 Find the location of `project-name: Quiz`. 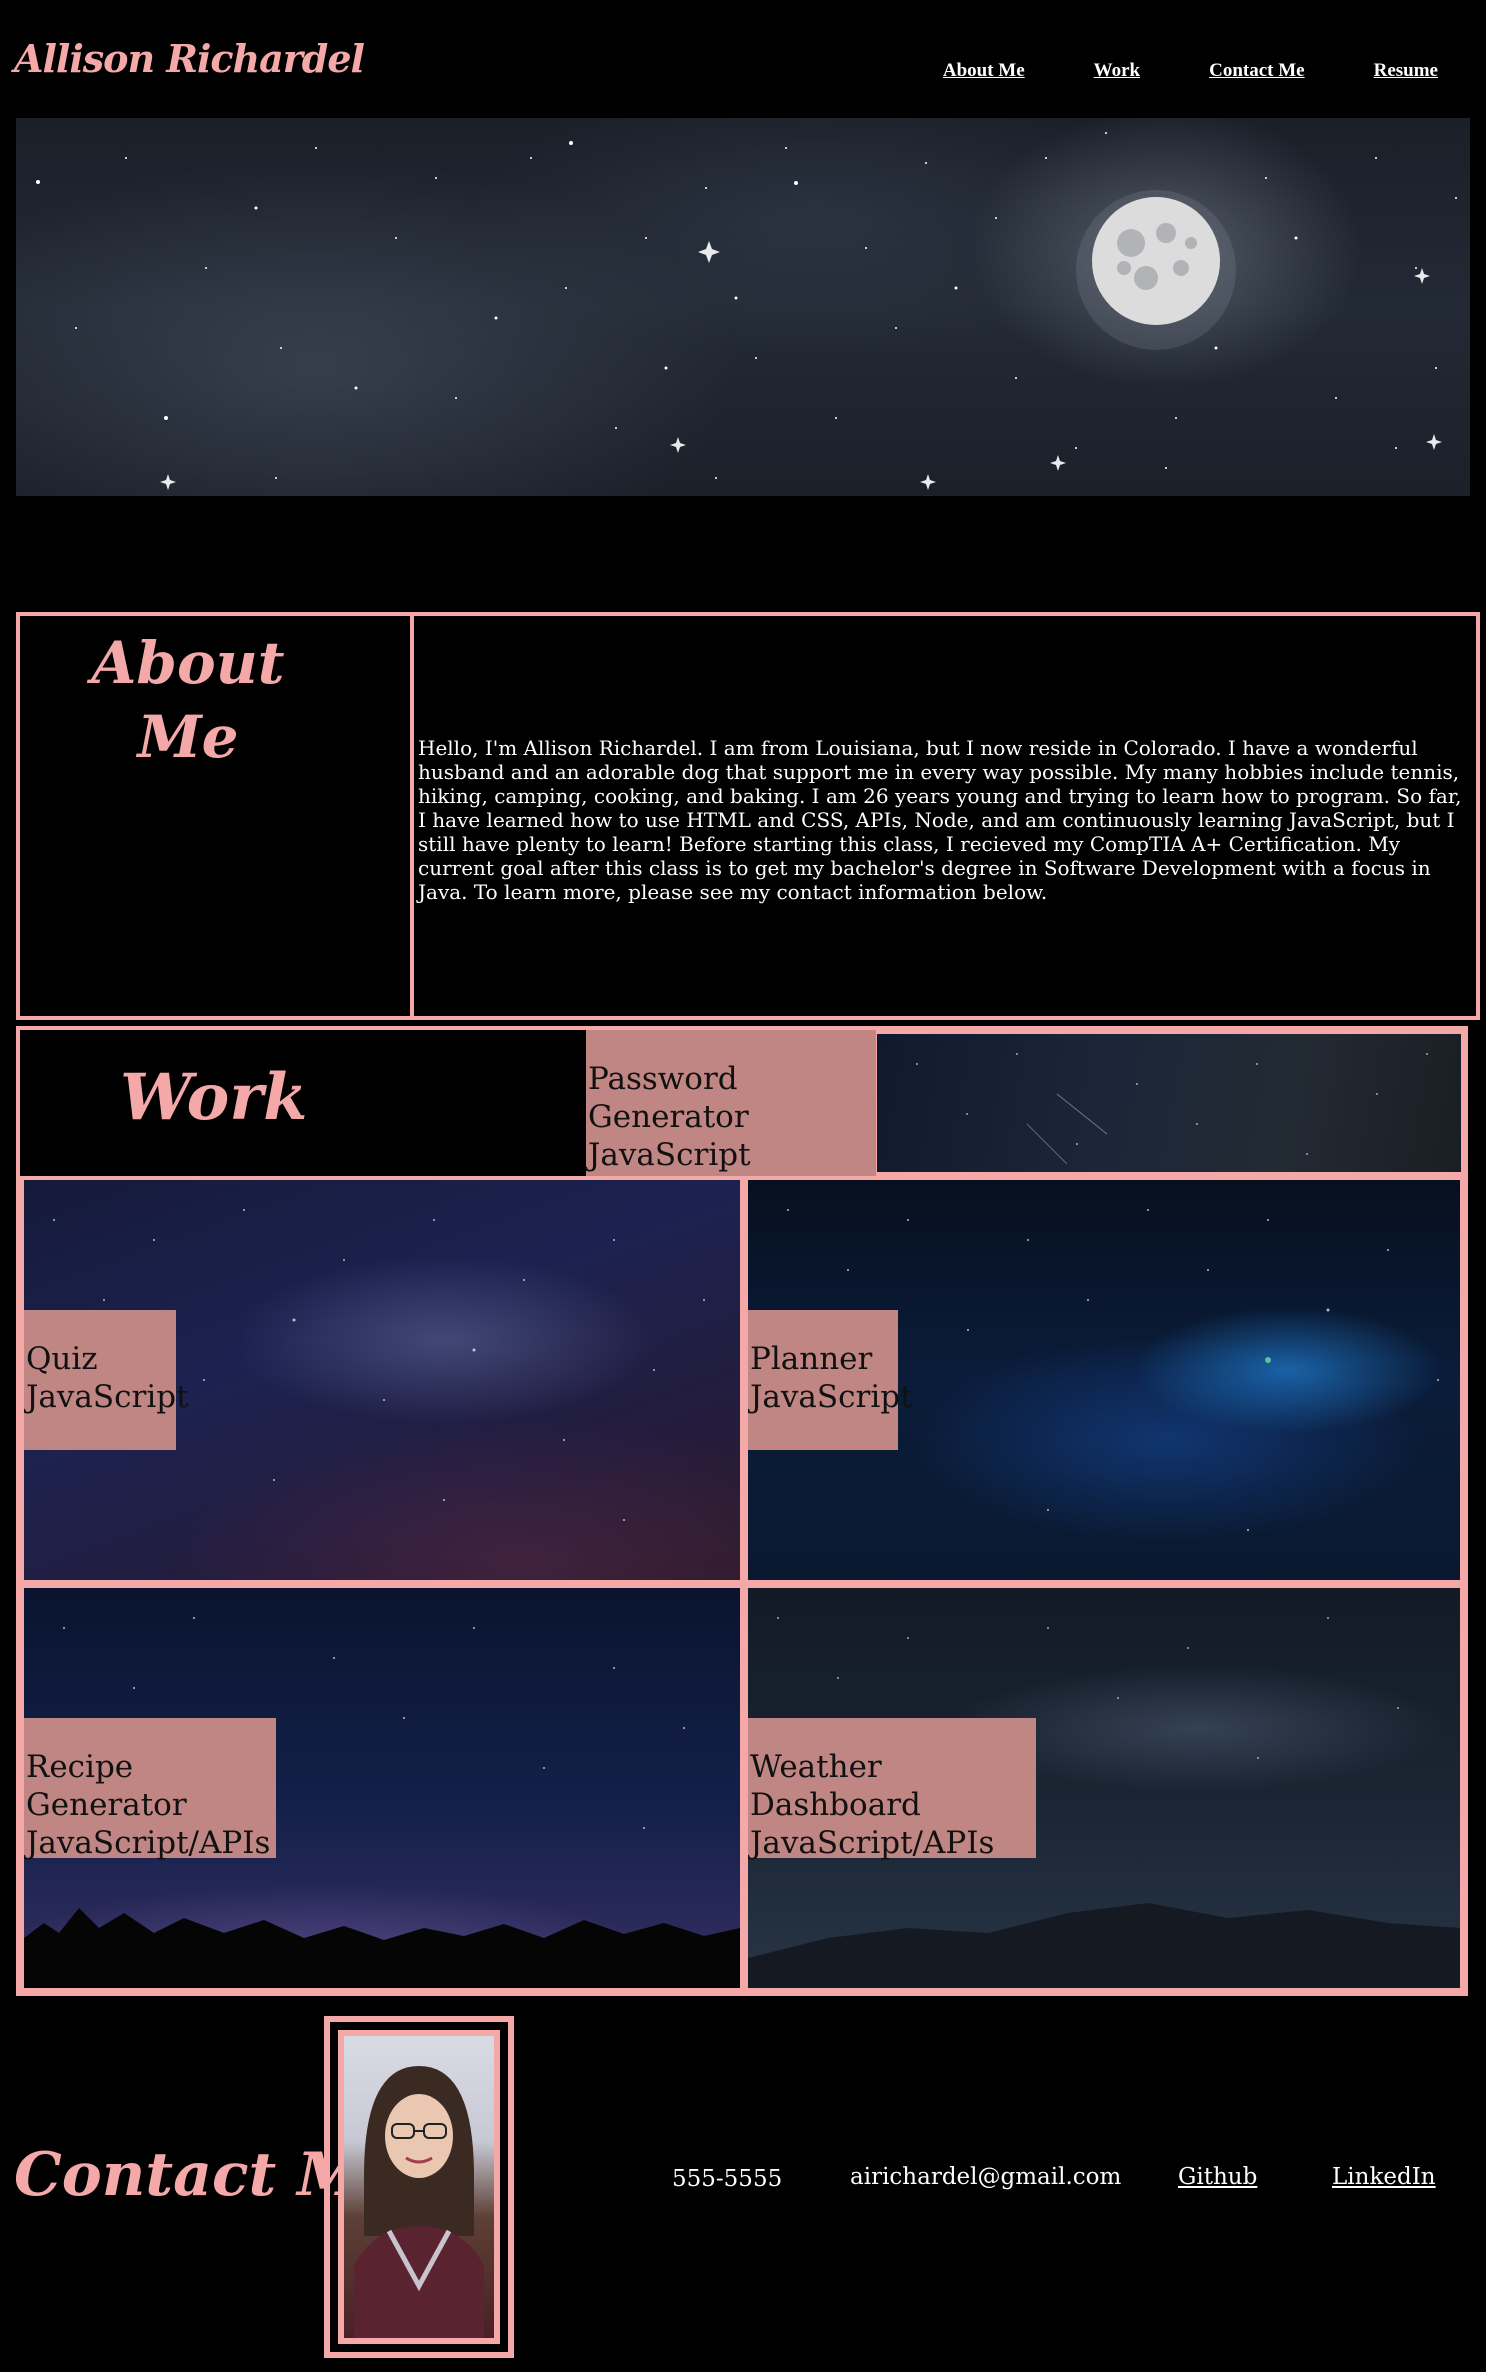

project-name: Quiz is located at coordinates (62, 1359).